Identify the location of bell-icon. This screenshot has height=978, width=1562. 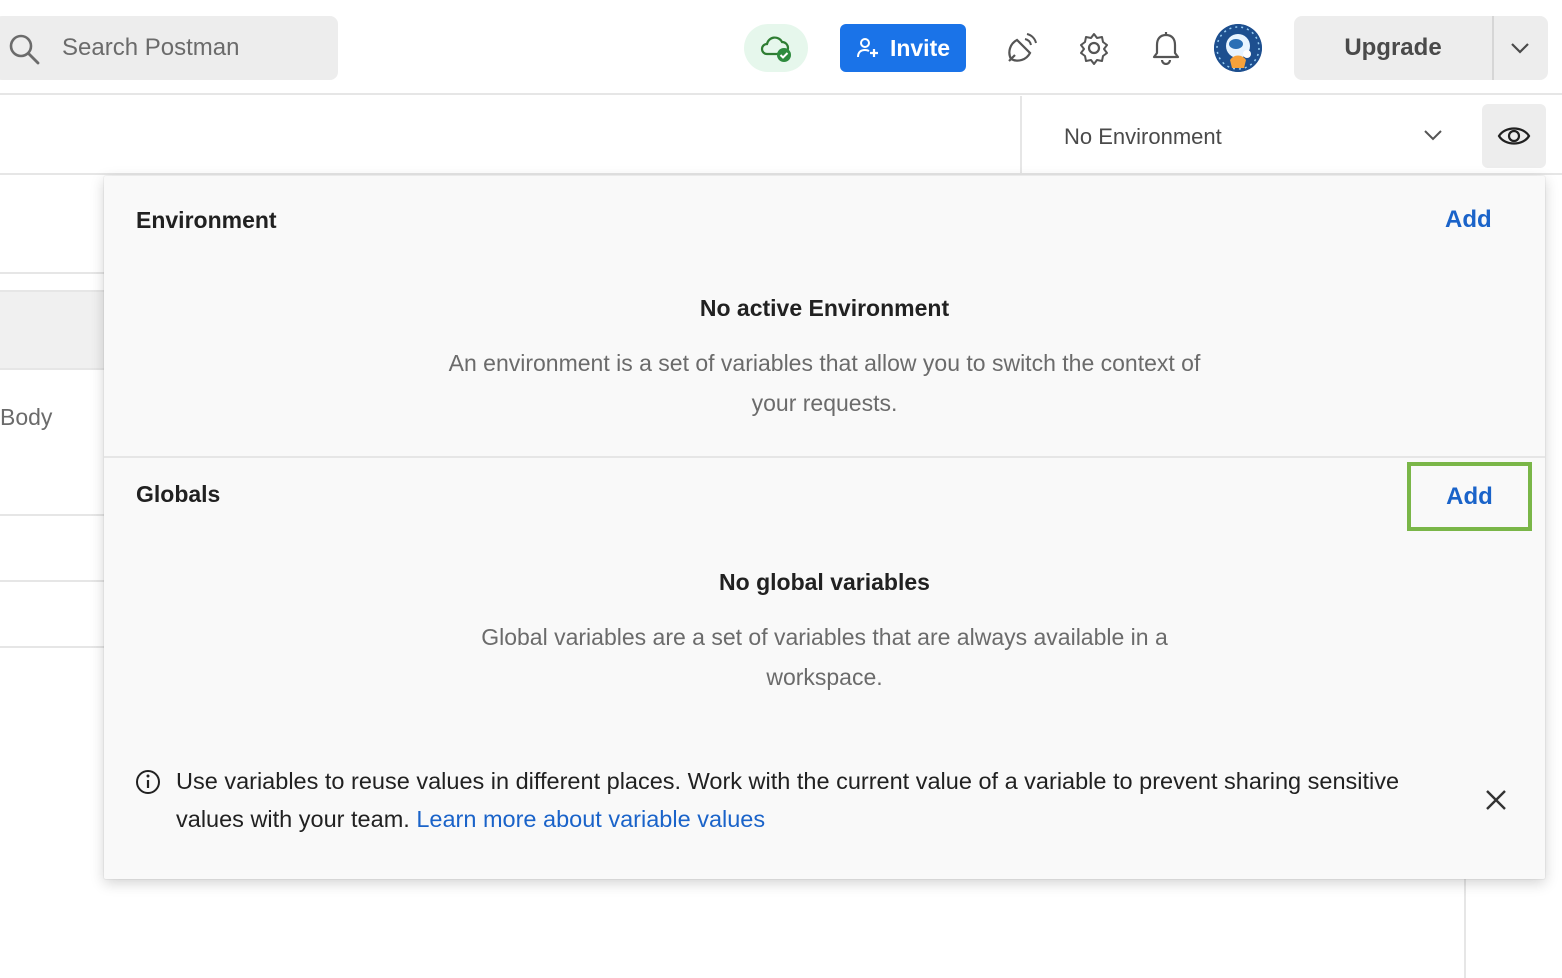
(1166, 48).